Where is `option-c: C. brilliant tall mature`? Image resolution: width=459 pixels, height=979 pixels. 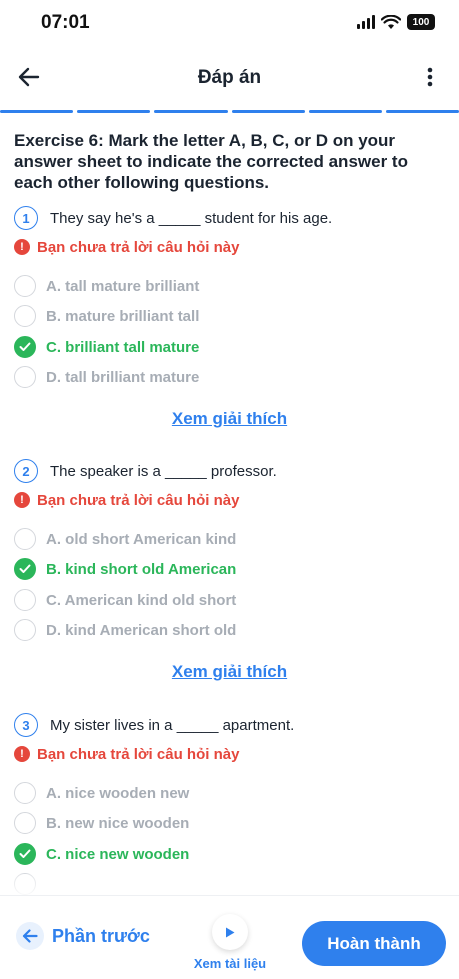 option-c: C. brilliant tall mature is located at coordinates (106, 347).